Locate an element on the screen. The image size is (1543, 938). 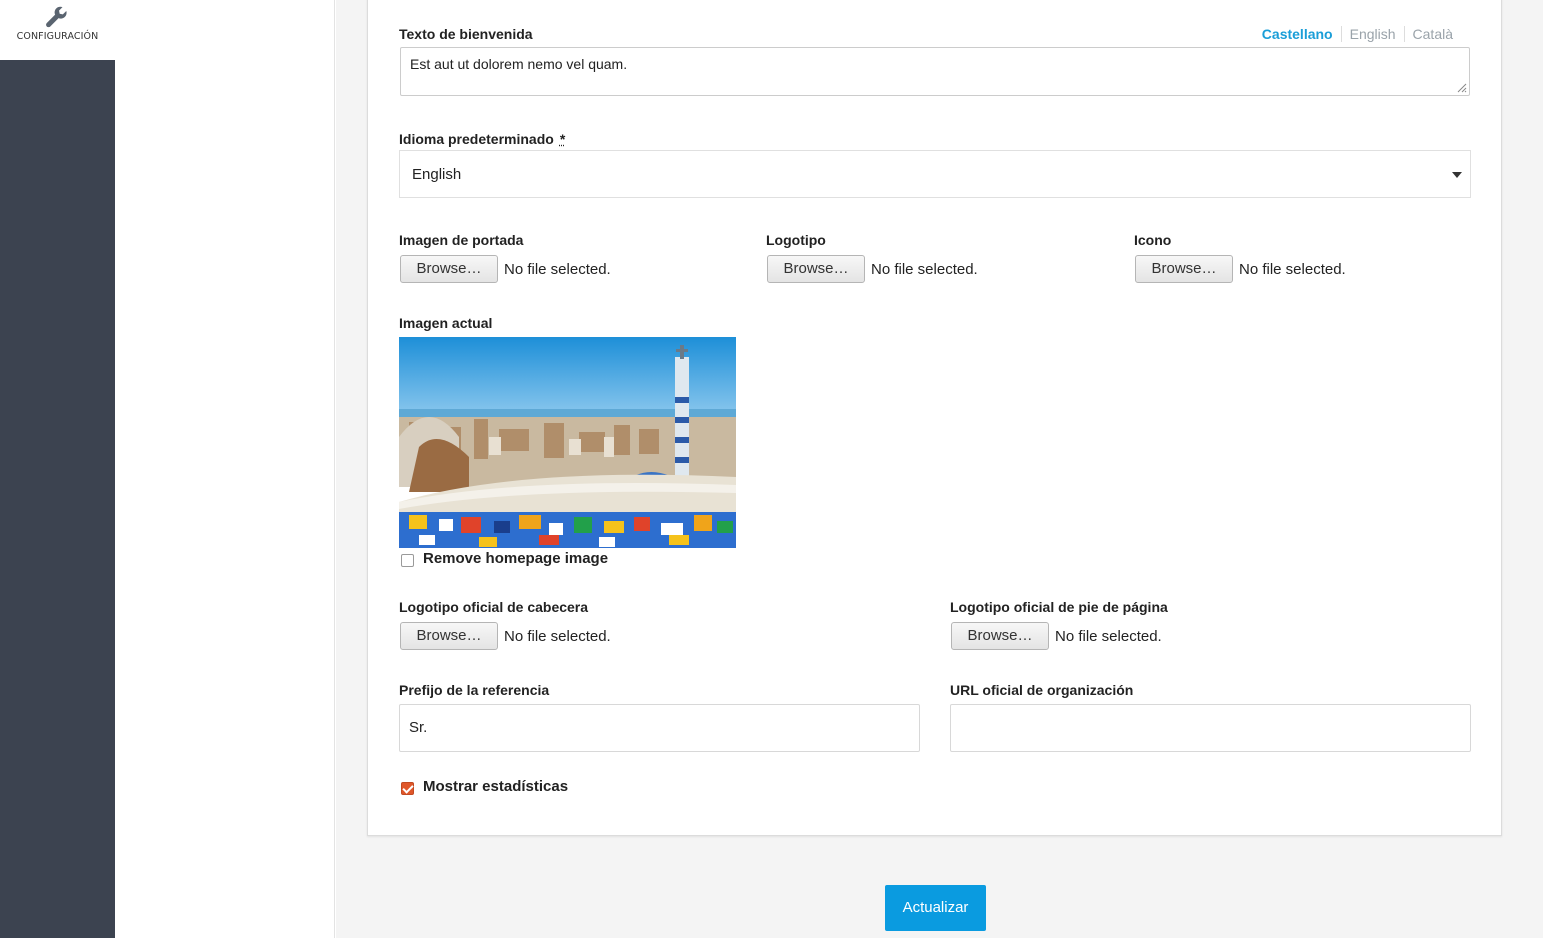
sidebar-item-label: CONFIGURACIÓN is located at coordinates (57, 36).